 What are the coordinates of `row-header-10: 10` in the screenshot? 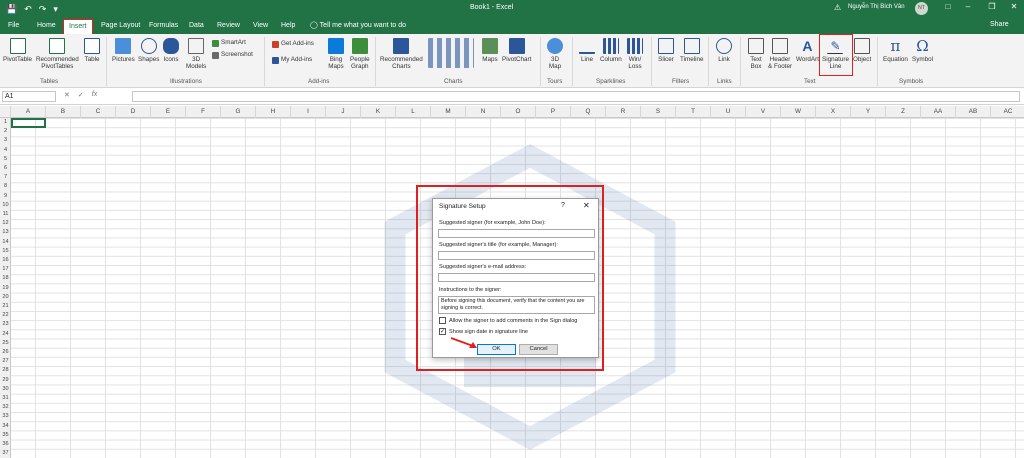 It's located at (5, 205).